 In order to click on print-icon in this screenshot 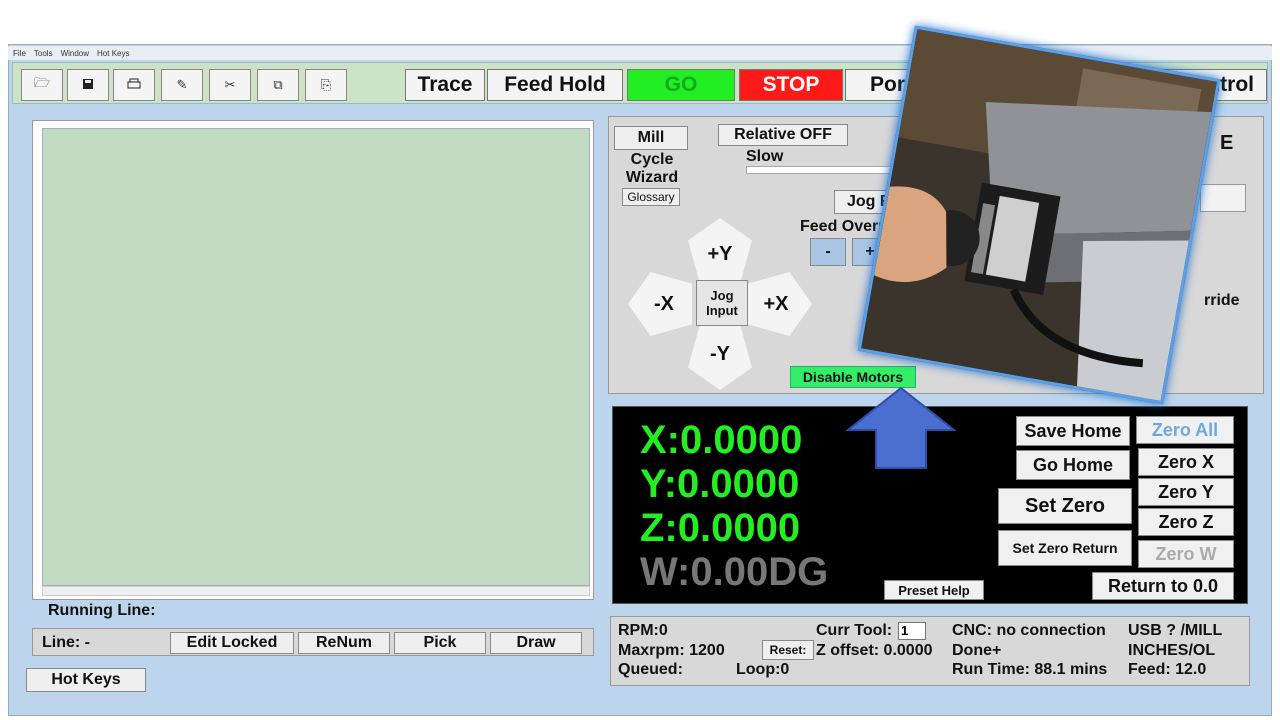, I will do `click(134, 85)`.